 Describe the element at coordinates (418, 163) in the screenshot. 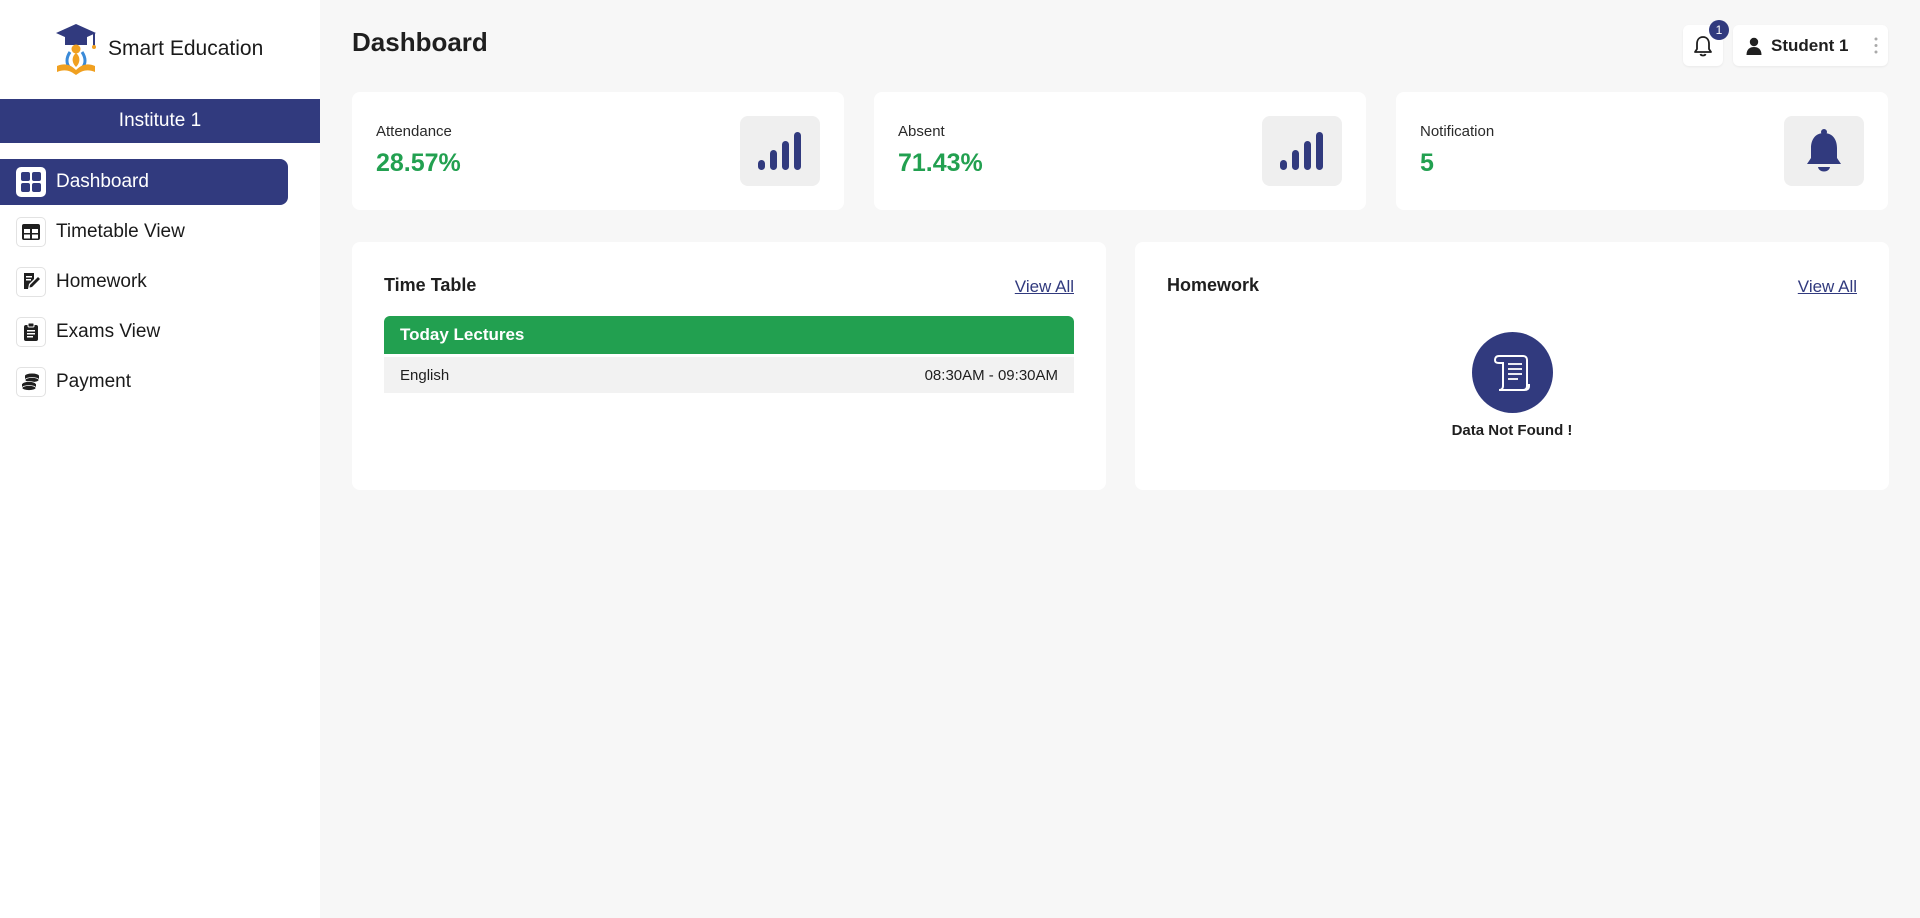

I see `stat-value: 28.57%` at that location.